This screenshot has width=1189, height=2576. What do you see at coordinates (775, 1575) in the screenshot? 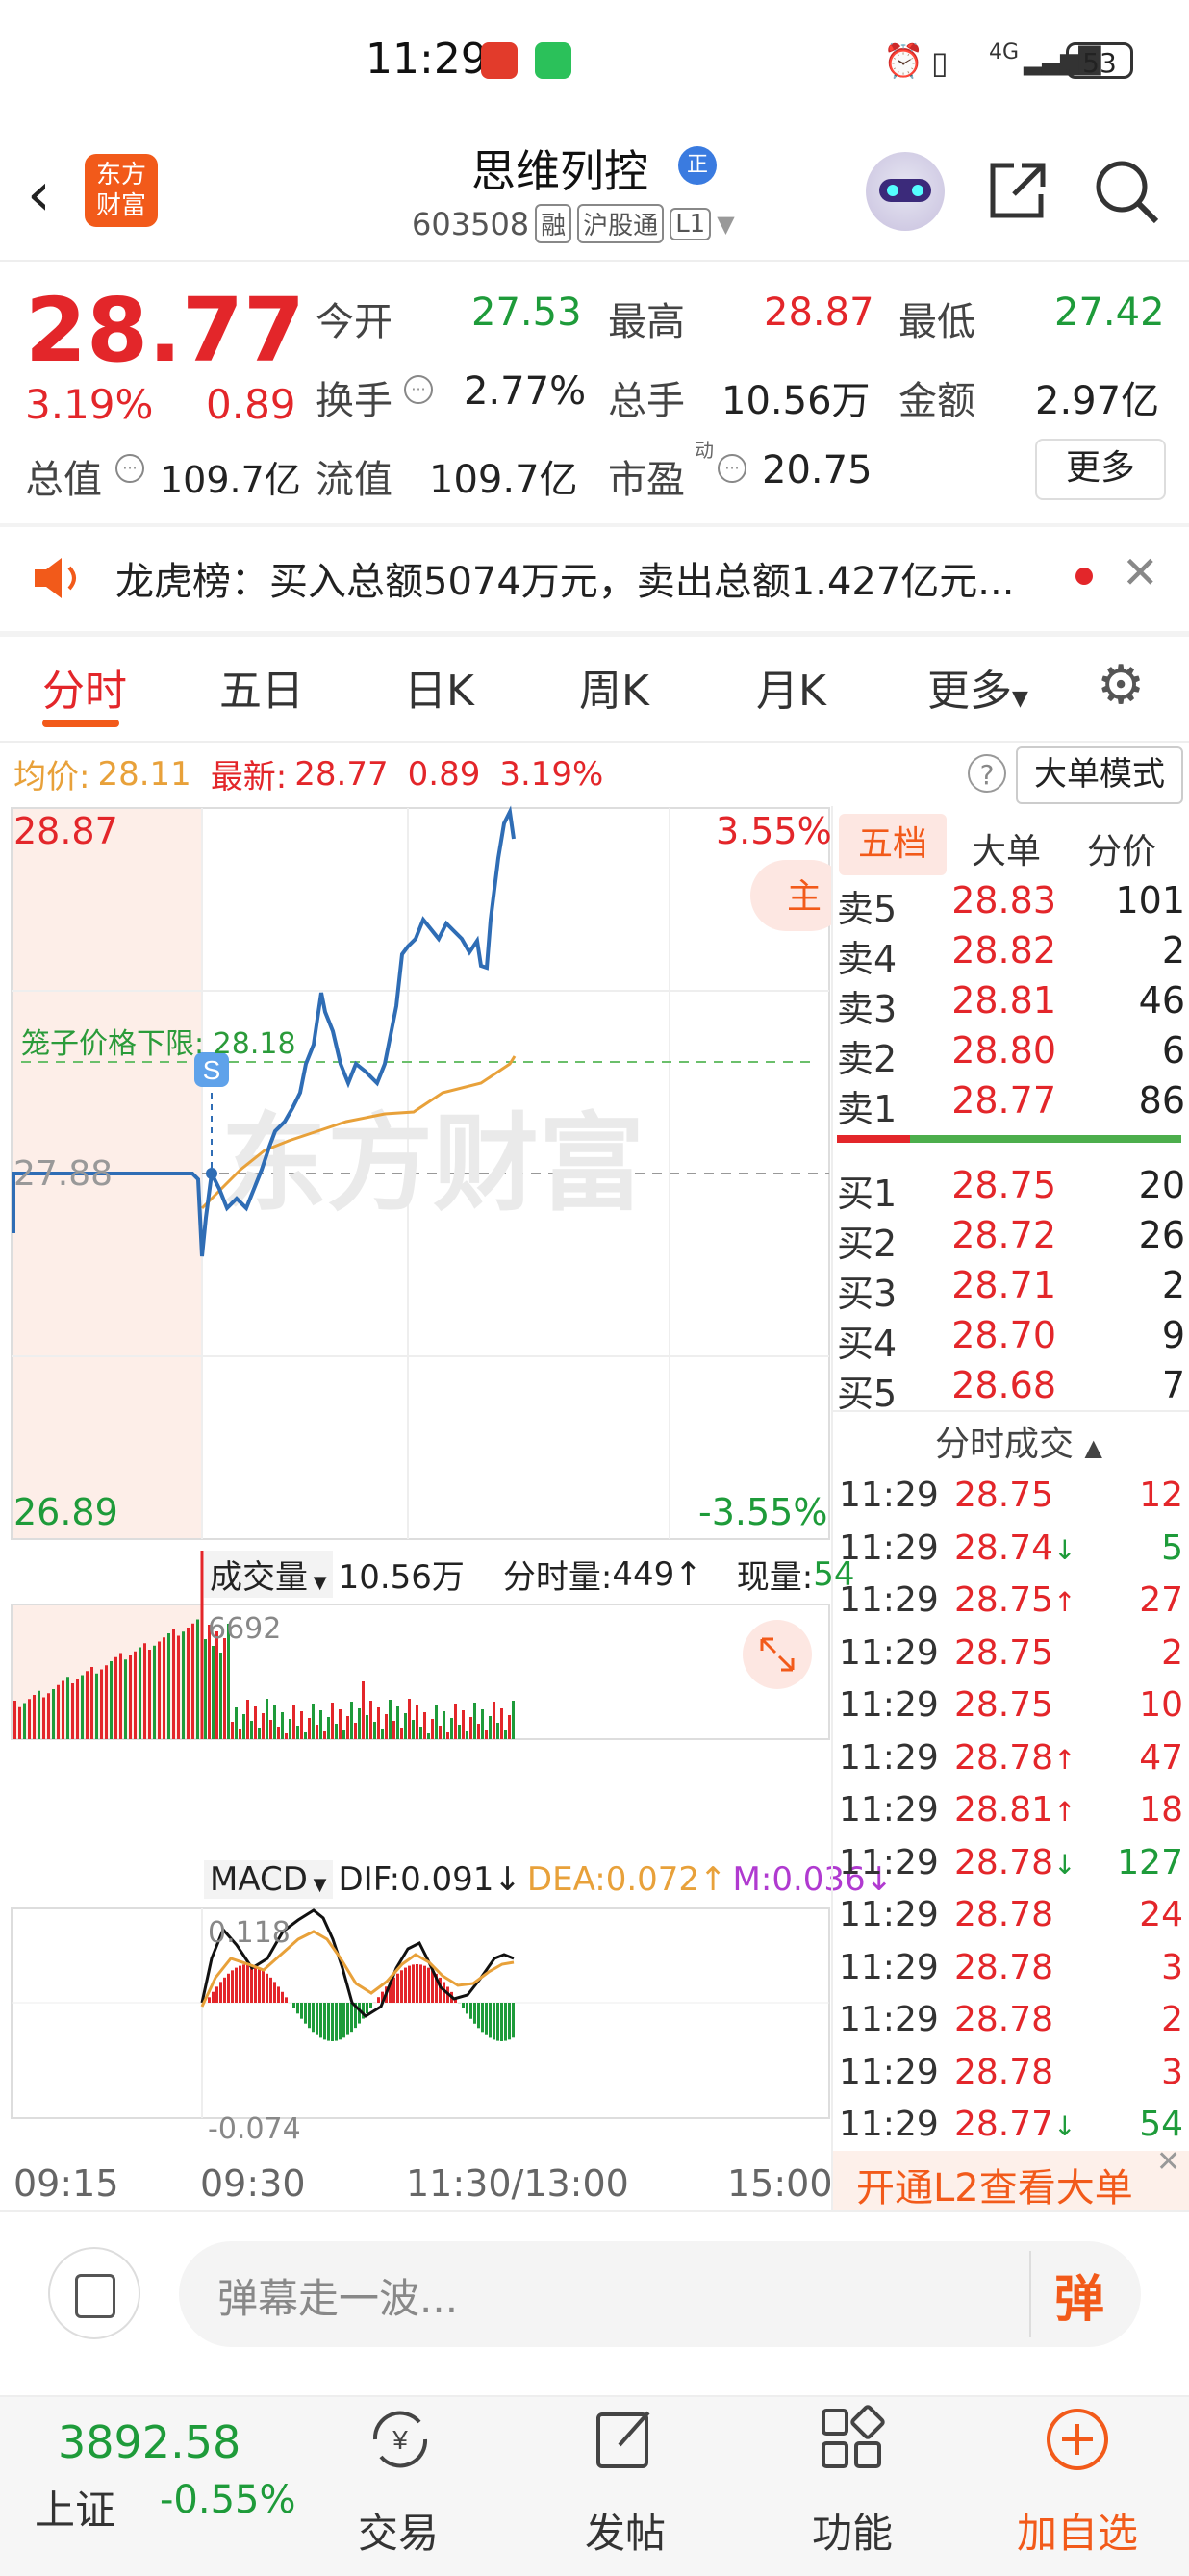
I see `current-vol-label: 现量:` at bounding box center [775, 1575].